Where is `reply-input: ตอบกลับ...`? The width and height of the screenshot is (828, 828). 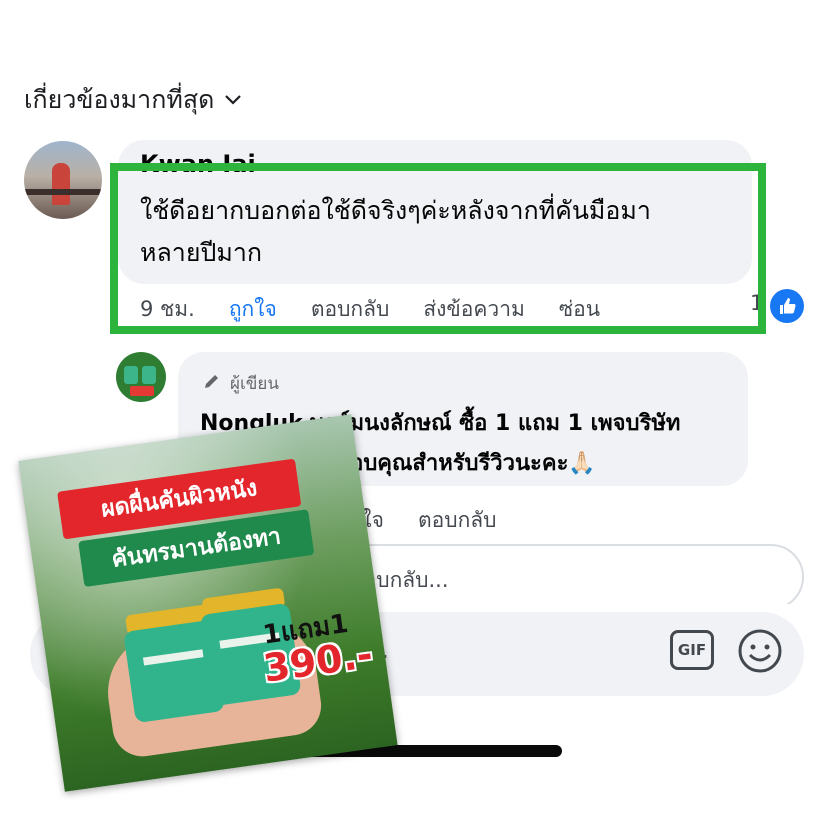
reply-input: ตอบกลับ... is located at coordinates (567, 577).